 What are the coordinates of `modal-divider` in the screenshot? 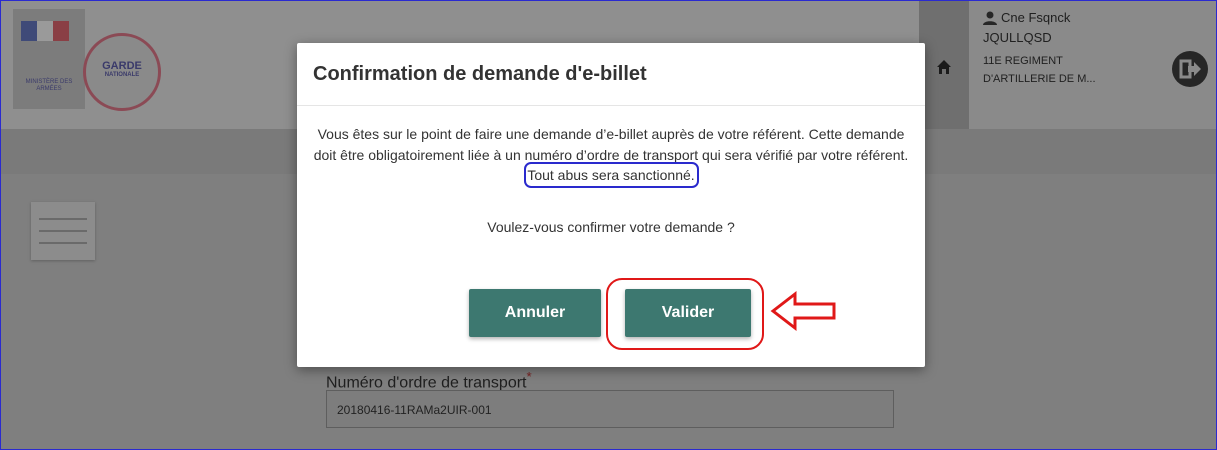 It's located at (611, 105).